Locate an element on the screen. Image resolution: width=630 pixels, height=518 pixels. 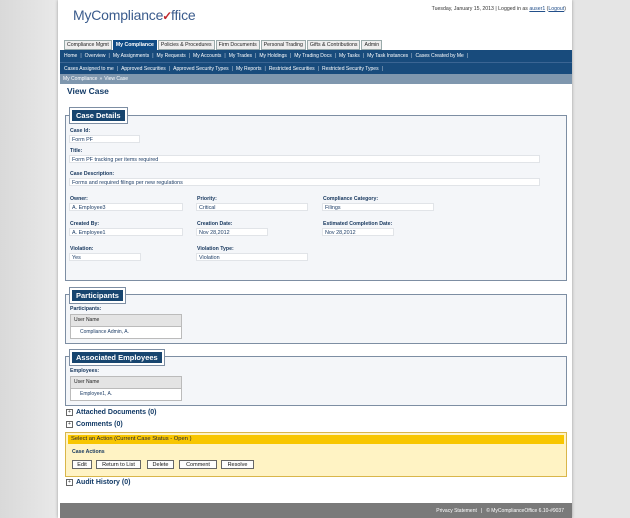
tab-my-compliance: My Compliance is located at coordinates (134, 45).